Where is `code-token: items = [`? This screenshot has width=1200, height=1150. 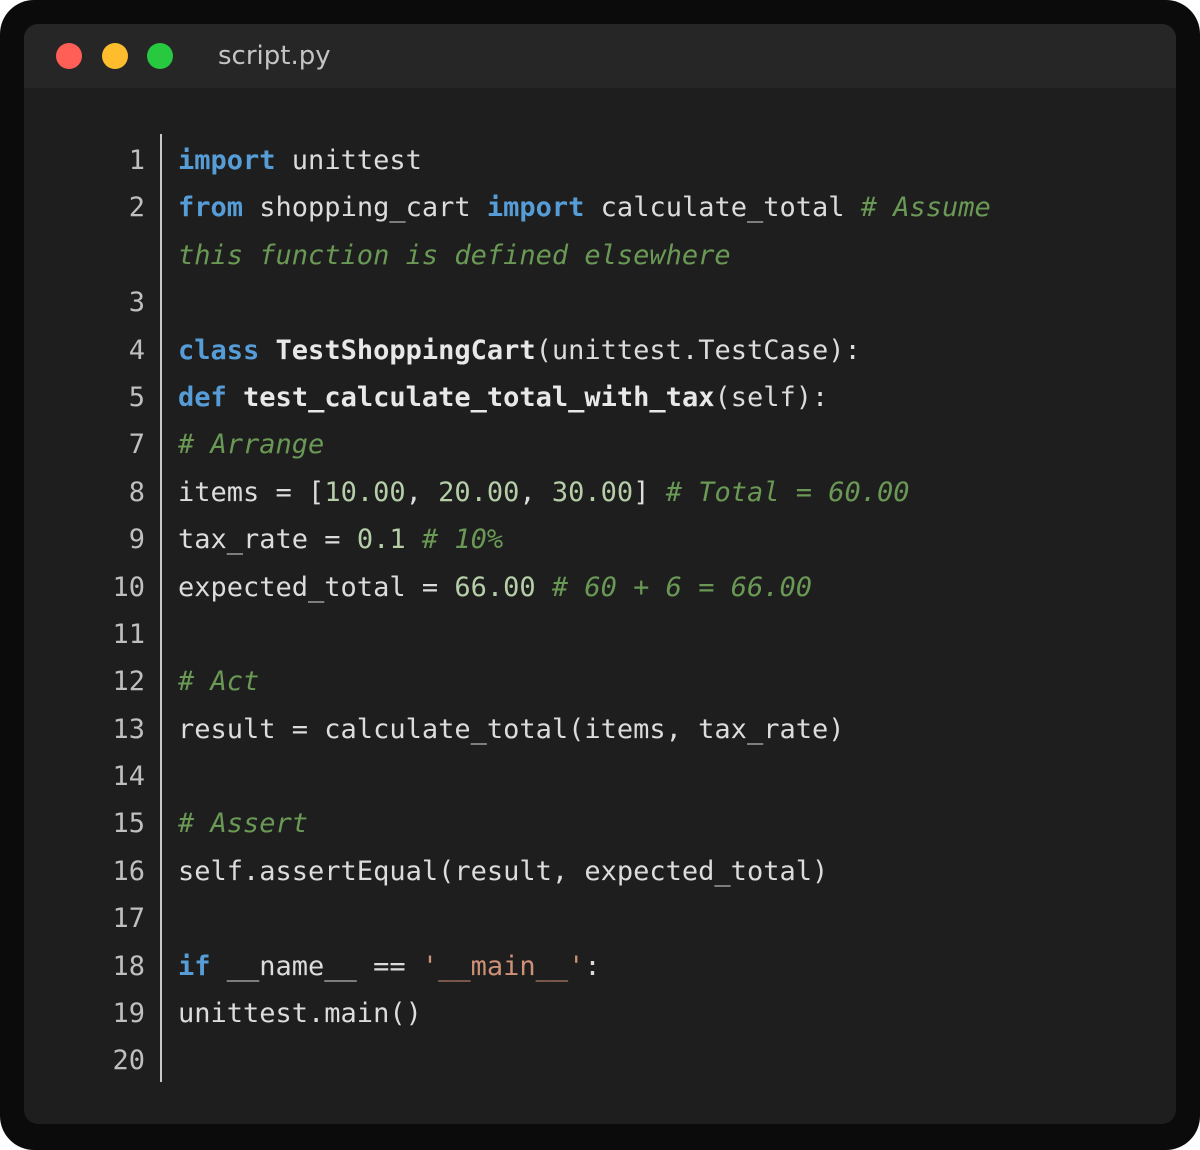
code-token: items = [ is located at coordinates (251, 492).